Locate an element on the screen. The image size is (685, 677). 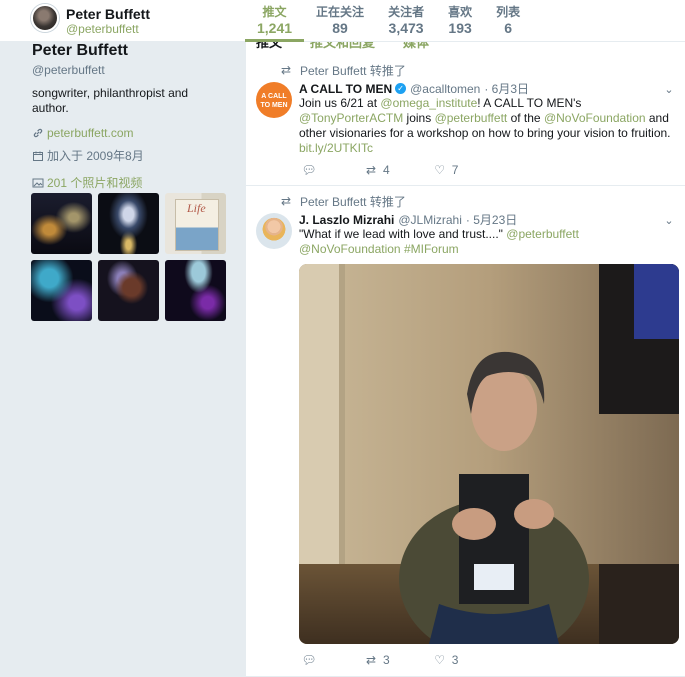
stat-label: 推文 is located at coordinates (274, 12).